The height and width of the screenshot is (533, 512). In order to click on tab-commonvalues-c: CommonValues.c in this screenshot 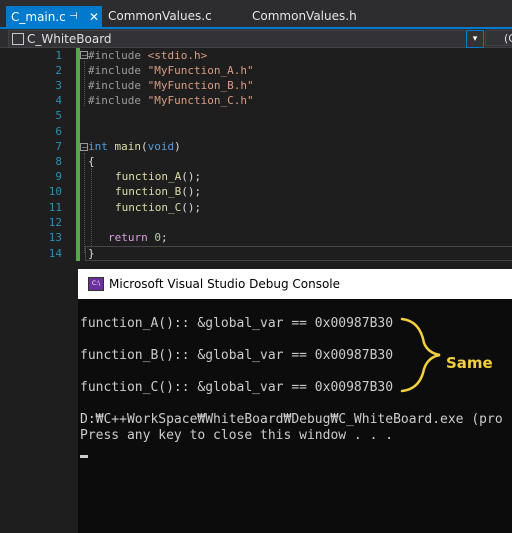, I will do `click(160, 16)`.